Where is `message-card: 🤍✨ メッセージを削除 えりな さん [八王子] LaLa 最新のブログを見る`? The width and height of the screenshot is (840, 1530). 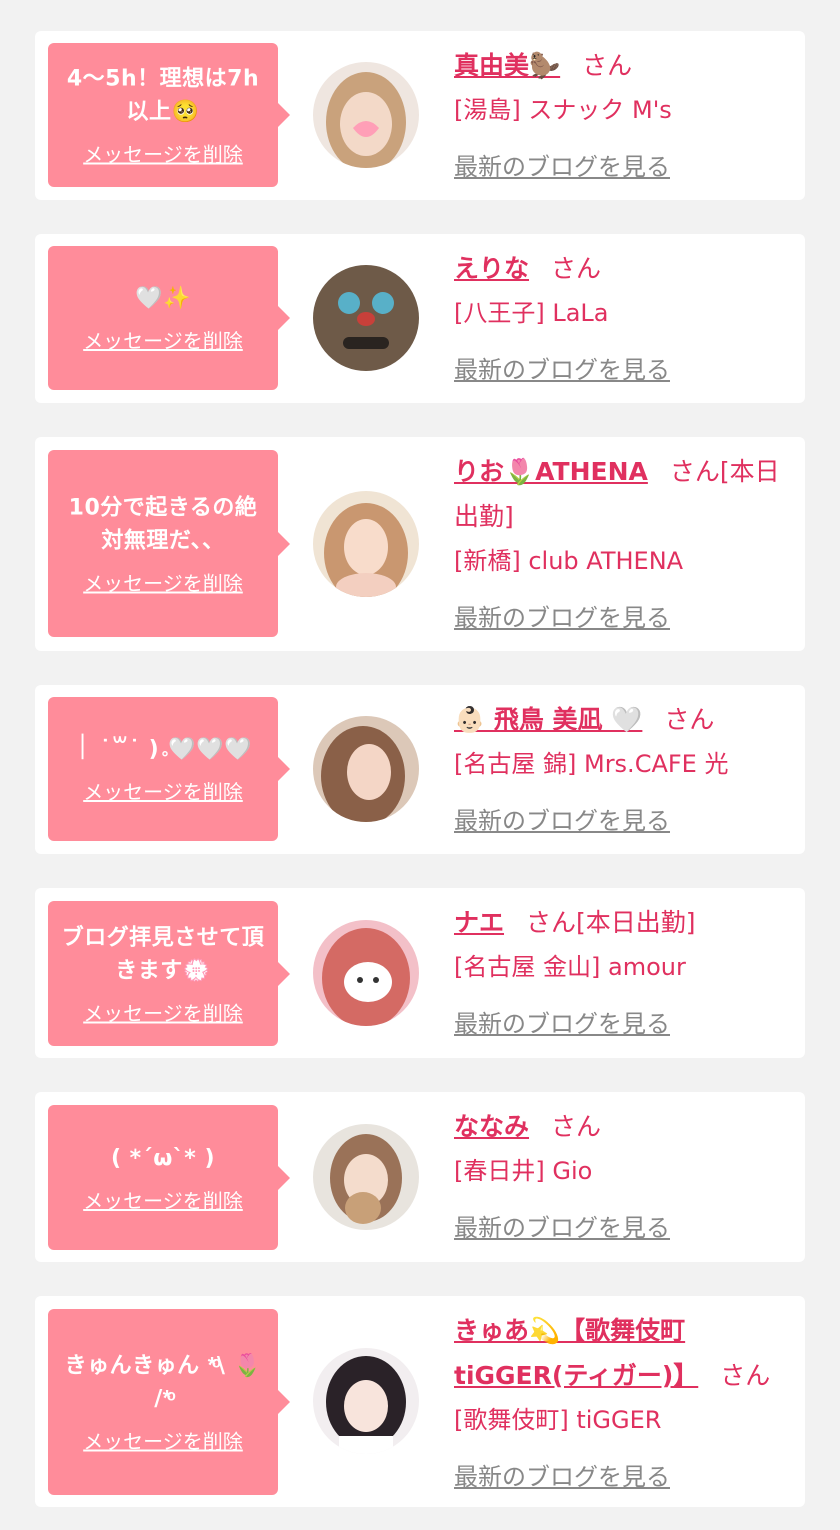
message-card: 🤍✨ メッセージを削除 えりな さん [八王子] LaLa 最新のブログを見る is located at coordinates (420, 318).